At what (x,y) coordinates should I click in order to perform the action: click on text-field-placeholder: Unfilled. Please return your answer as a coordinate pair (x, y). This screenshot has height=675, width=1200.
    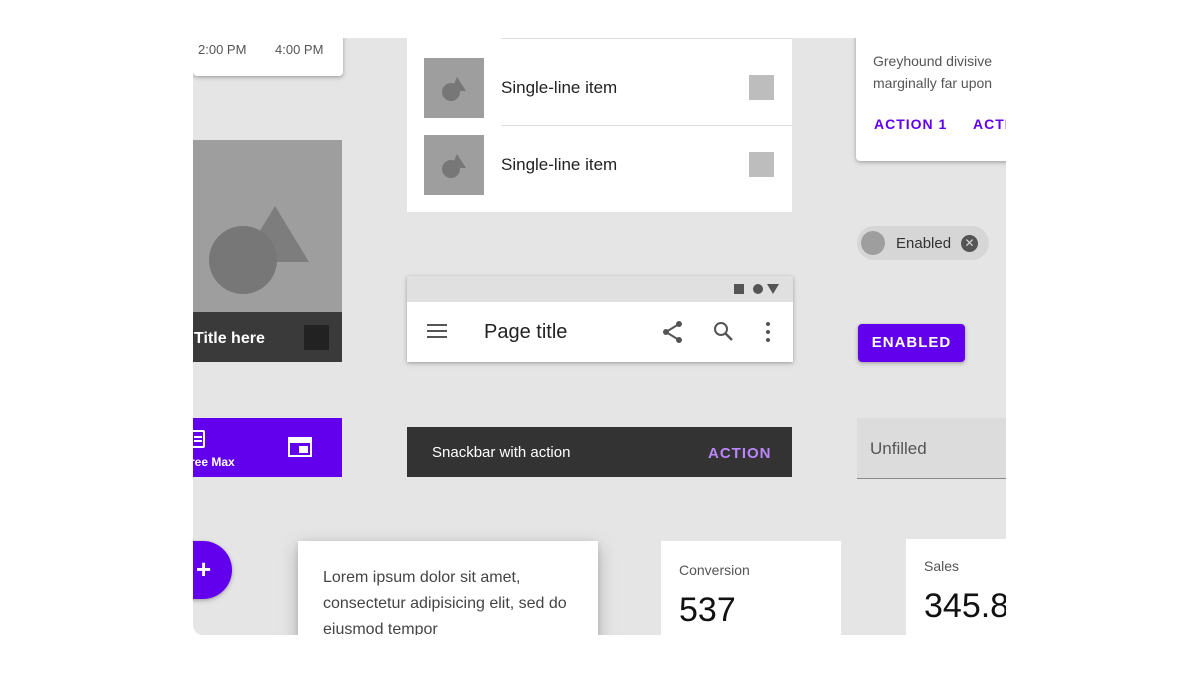
    Looking at the image, I should click on (898, 448).